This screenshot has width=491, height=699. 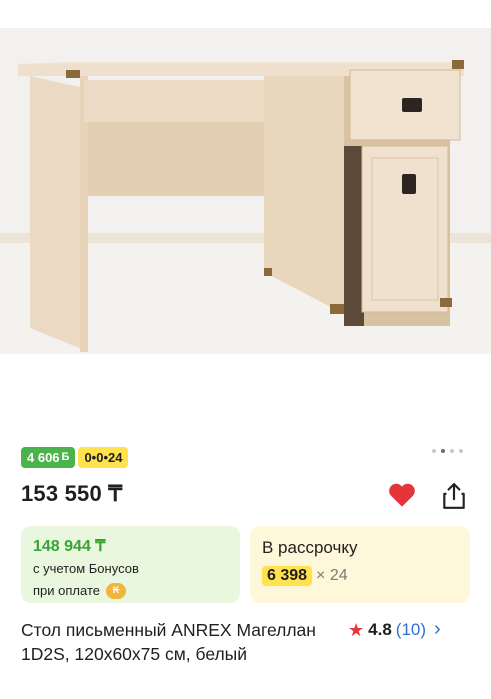 What do you see at coordinates (115, 590) in the screenshot?
I see `kaspi-coin-icon: ₭` at bounding box center [115, 590].